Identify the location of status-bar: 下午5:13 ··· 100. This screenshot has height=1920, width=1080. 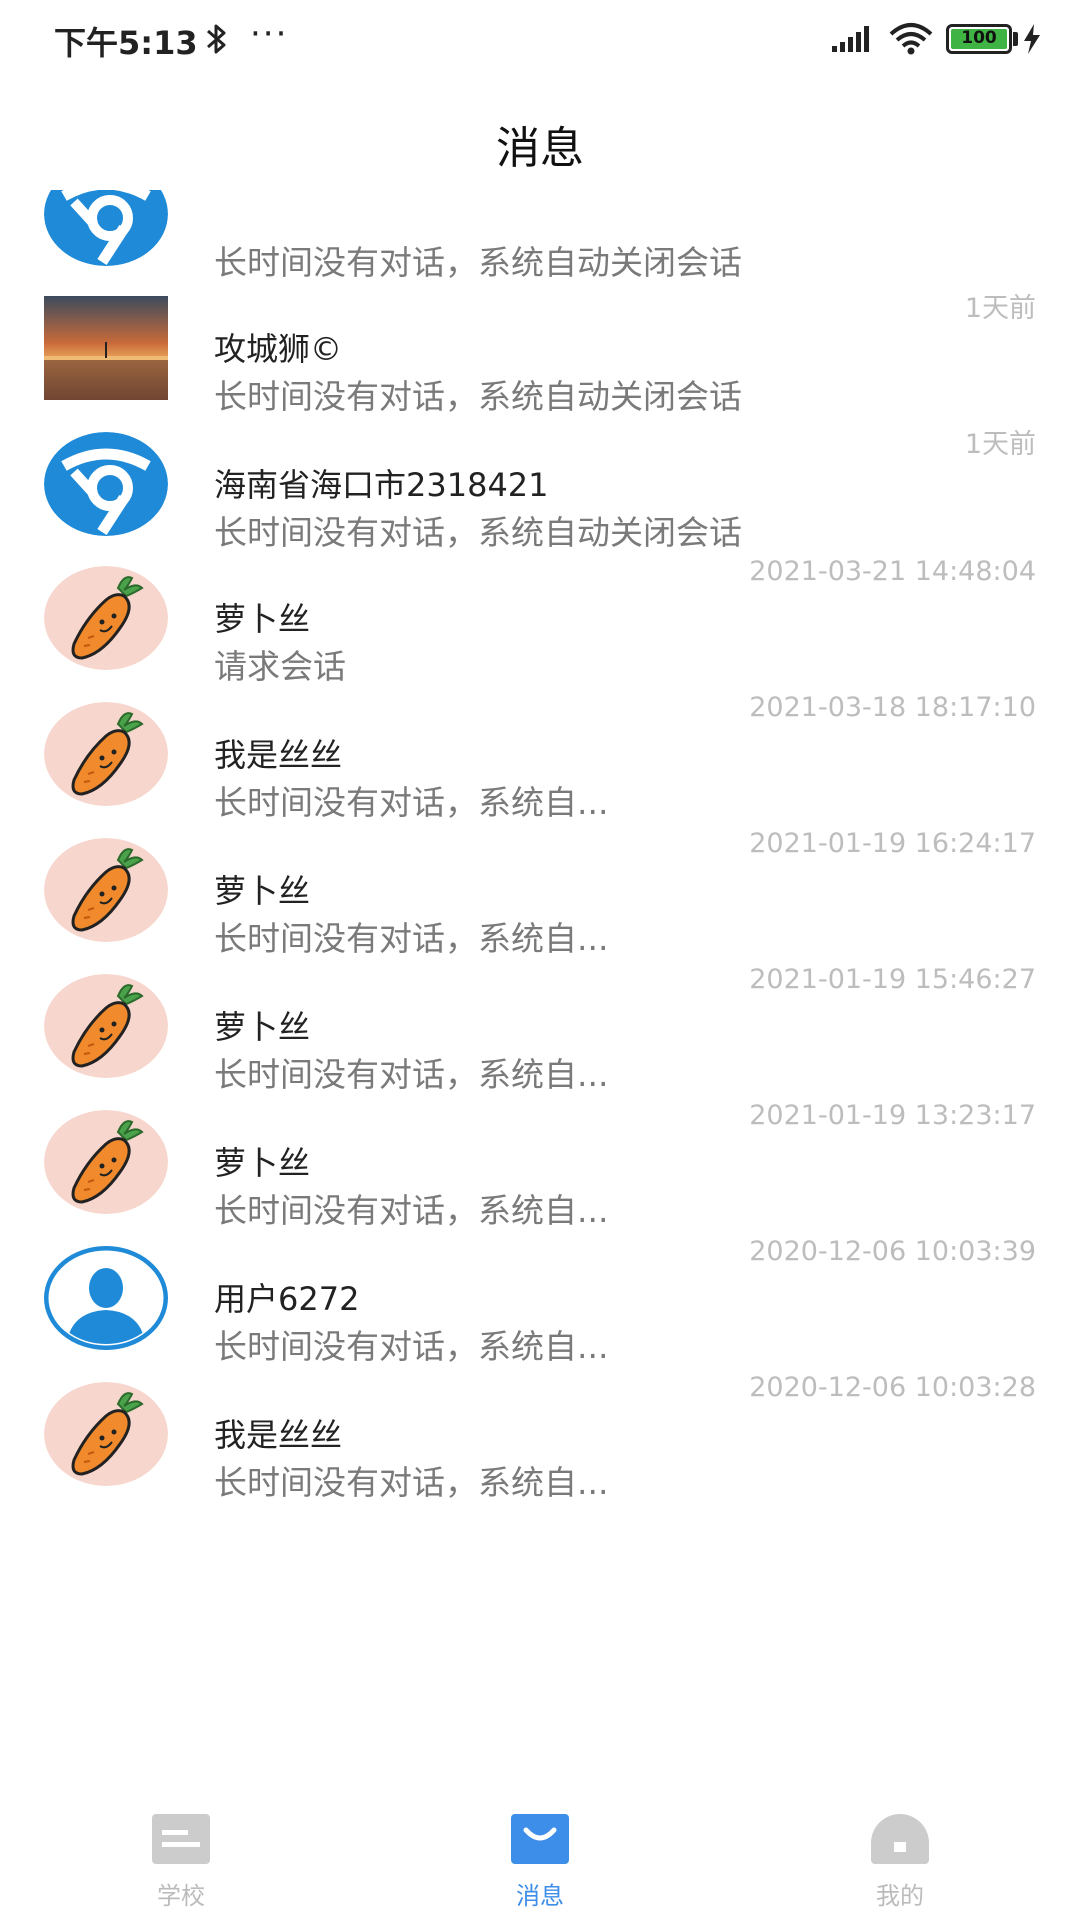
(540, 40).